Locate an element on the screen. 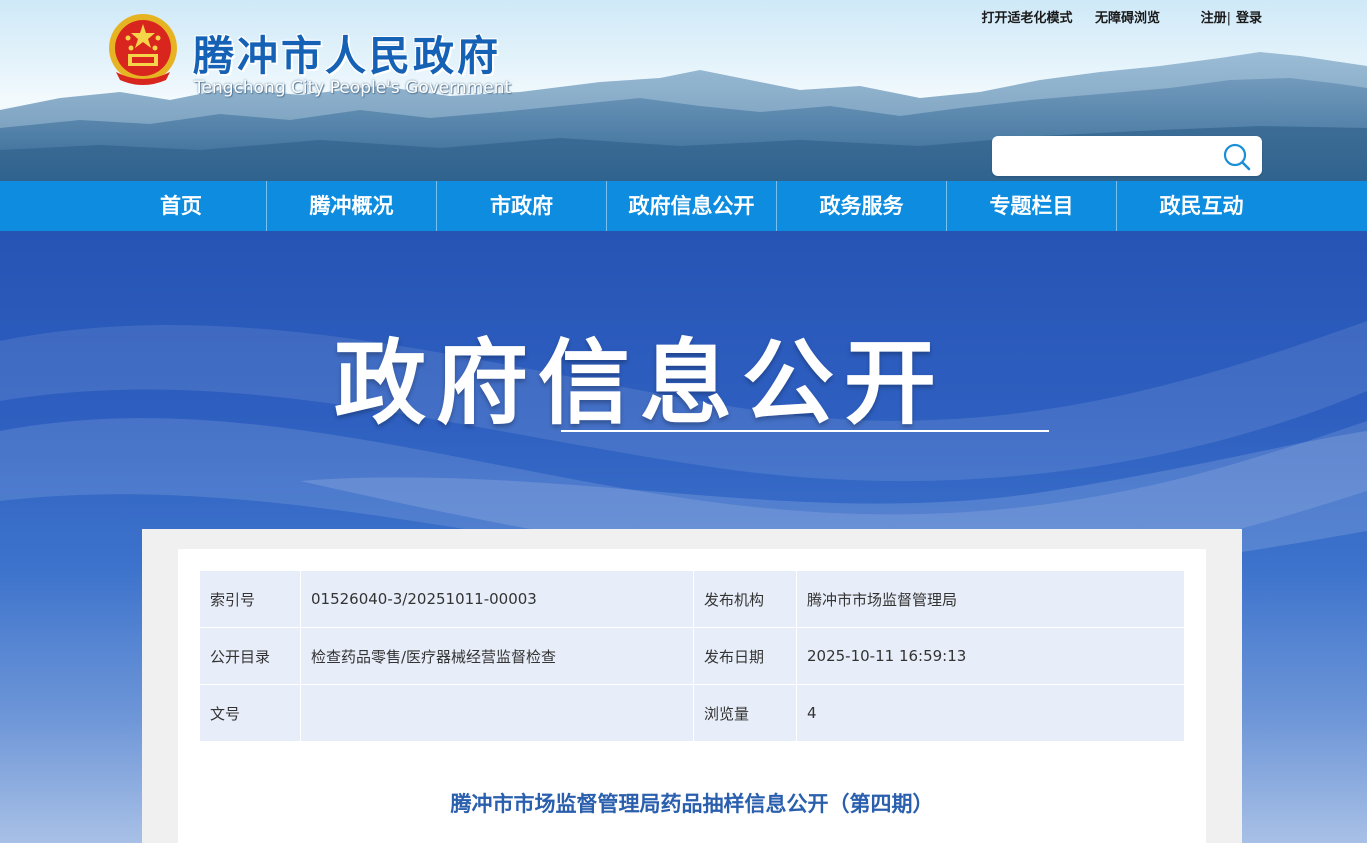  nav-item-overview: 腾冲概况 is located at coordinates (351, 206).